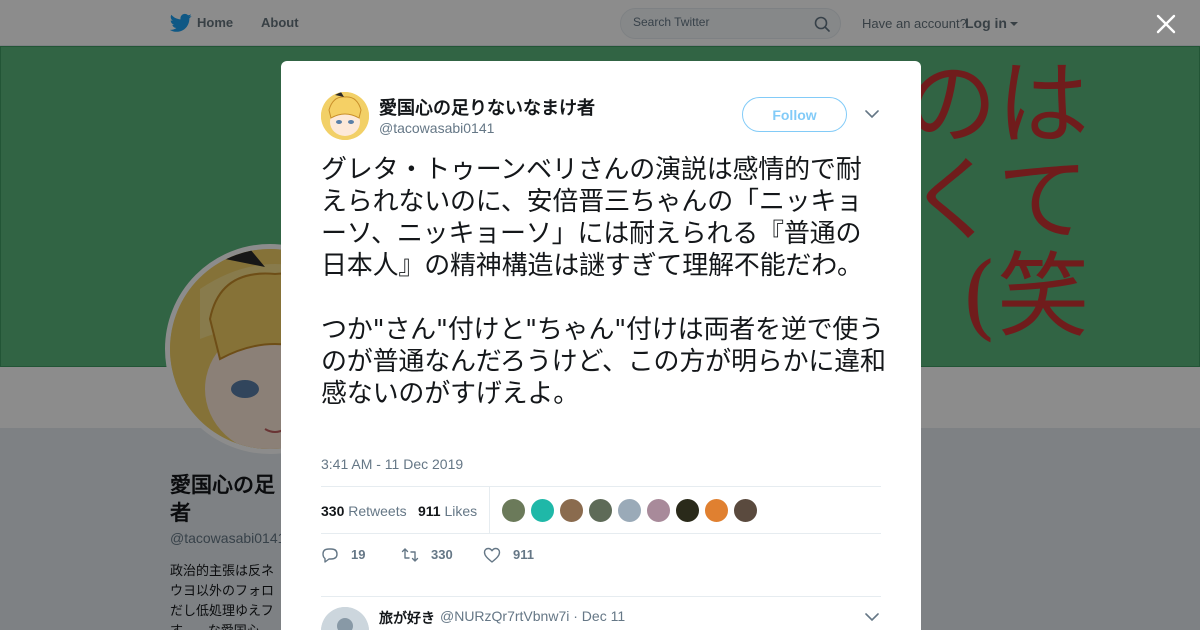 Image resolution: width=1200 pixels, height=630 pixels. Describe the element at coordinates (532, 616) in the screenshot. I see `reply-author-handle: @NURzQr7rtVbnw7i · Dec 11` at that location.